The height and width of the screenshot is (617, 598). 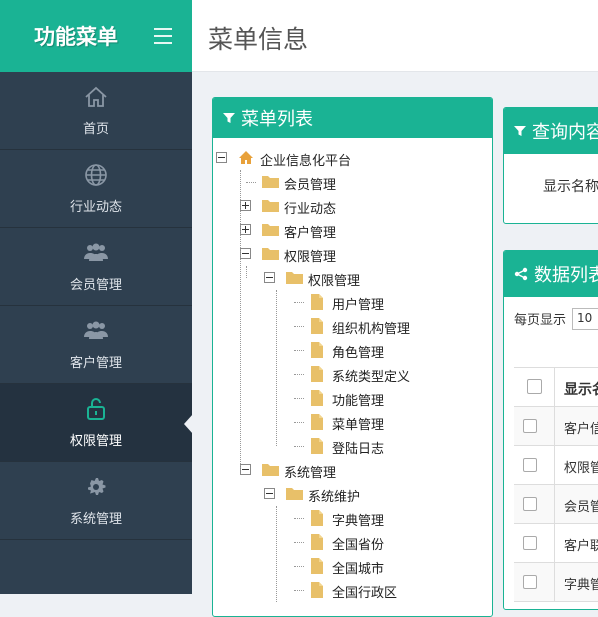 What do you see at coordinates (96, 179) in the screenshot?
I see `globe-icon` at bounding box center [96, 179].